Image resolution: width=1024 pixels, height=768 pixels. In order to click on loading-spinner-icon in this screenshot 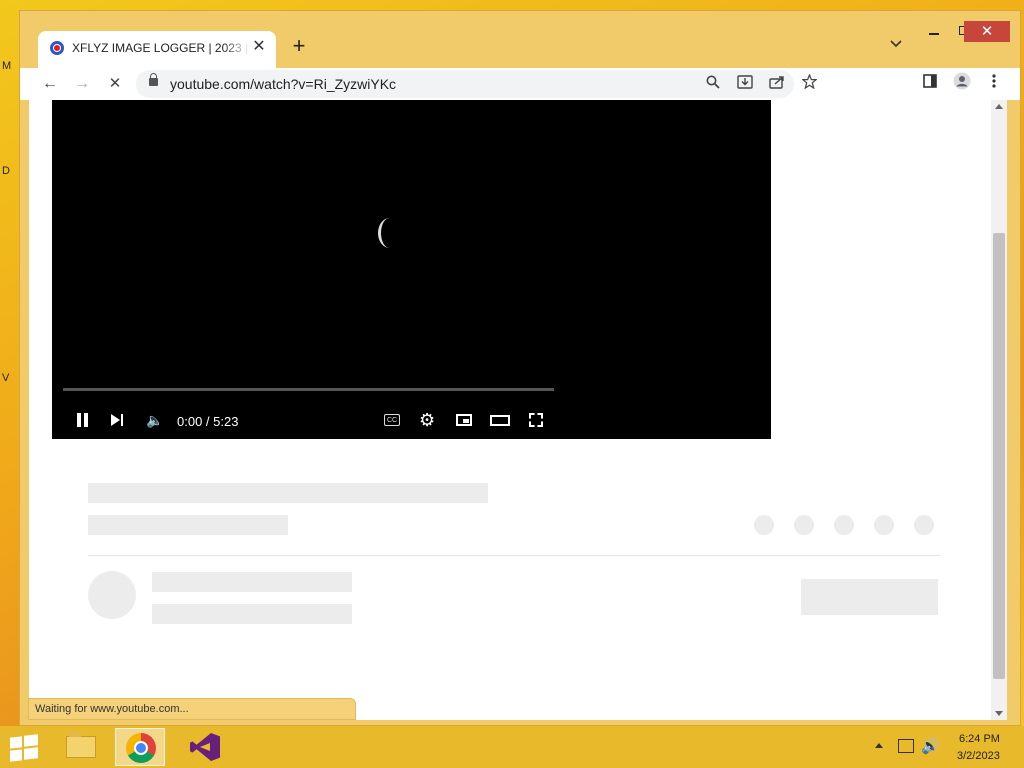, I will do `click(389, 233)`.